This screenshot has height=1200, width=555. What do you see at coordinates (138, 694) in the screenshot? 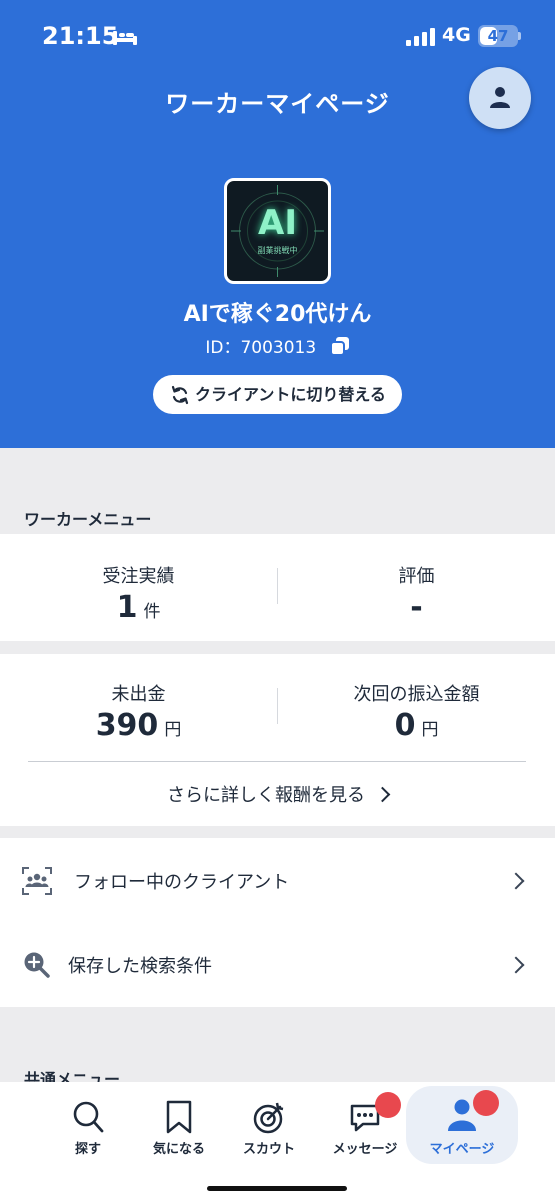
I see `unpaid-label: 未出金` at bounding box center [138, 694].